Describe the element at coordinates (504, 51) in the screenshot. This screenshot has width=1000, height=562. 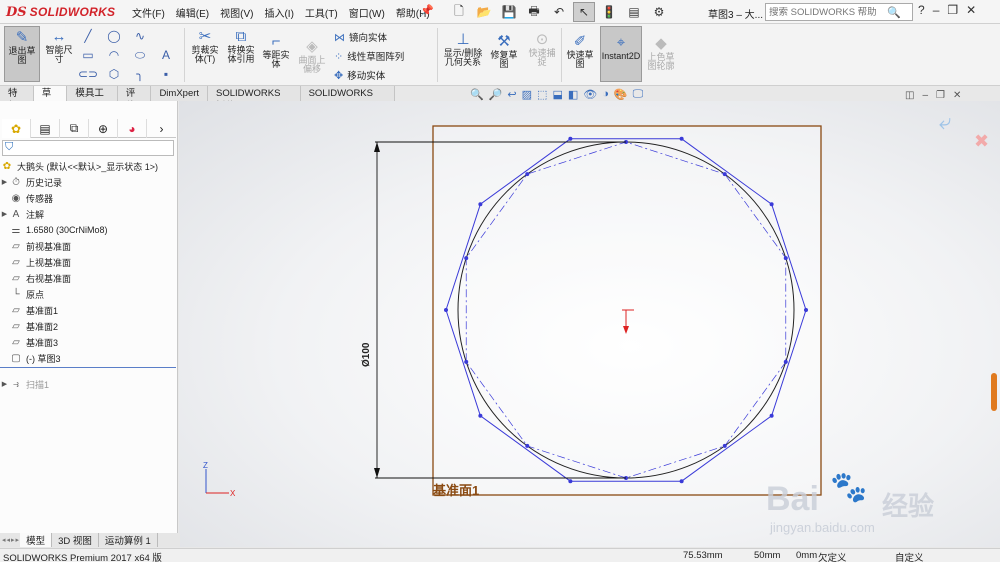
I see `repair-sketch-button: ⚒ 修复草 图` at that location.